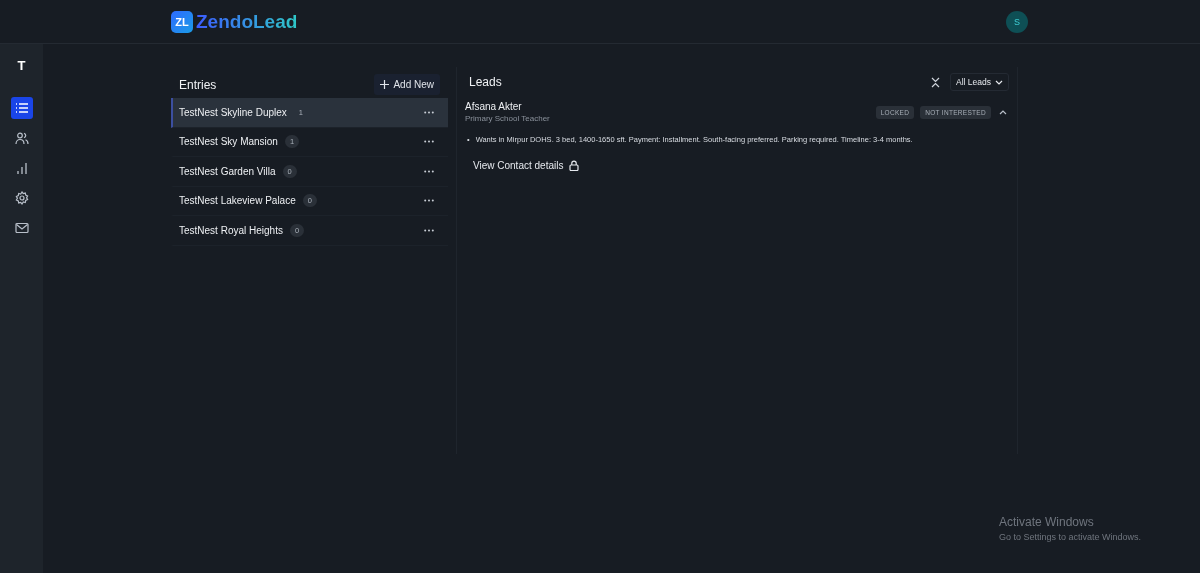 The height and width of the screenshot is (573, 1200). I want to click on entries-title: Entries, so click(198, 84).